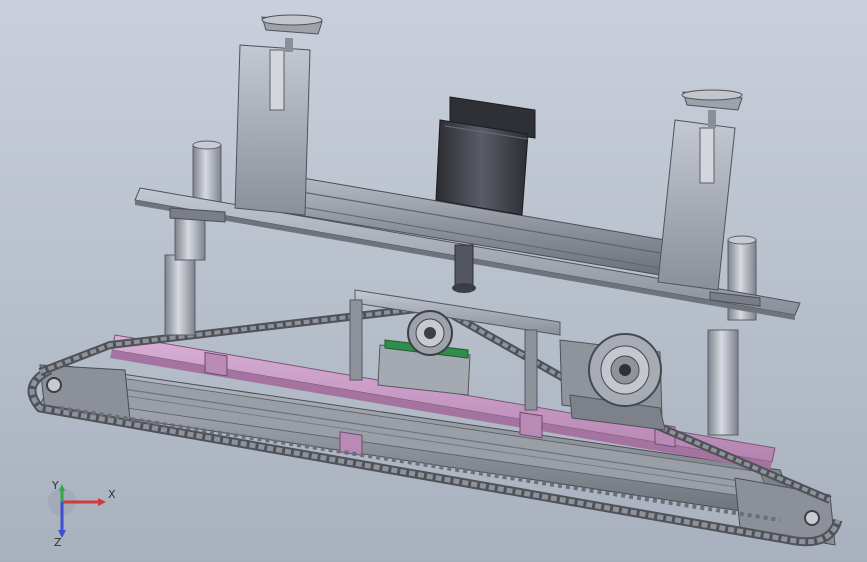  I want to click on y-axis-arrowhead, so click(62, 487).